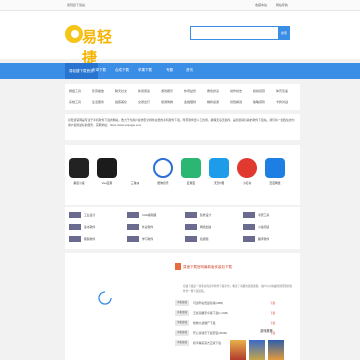 The image size is (360, 360). I want to click on category-link: 体育竞速, so click(282, 91).